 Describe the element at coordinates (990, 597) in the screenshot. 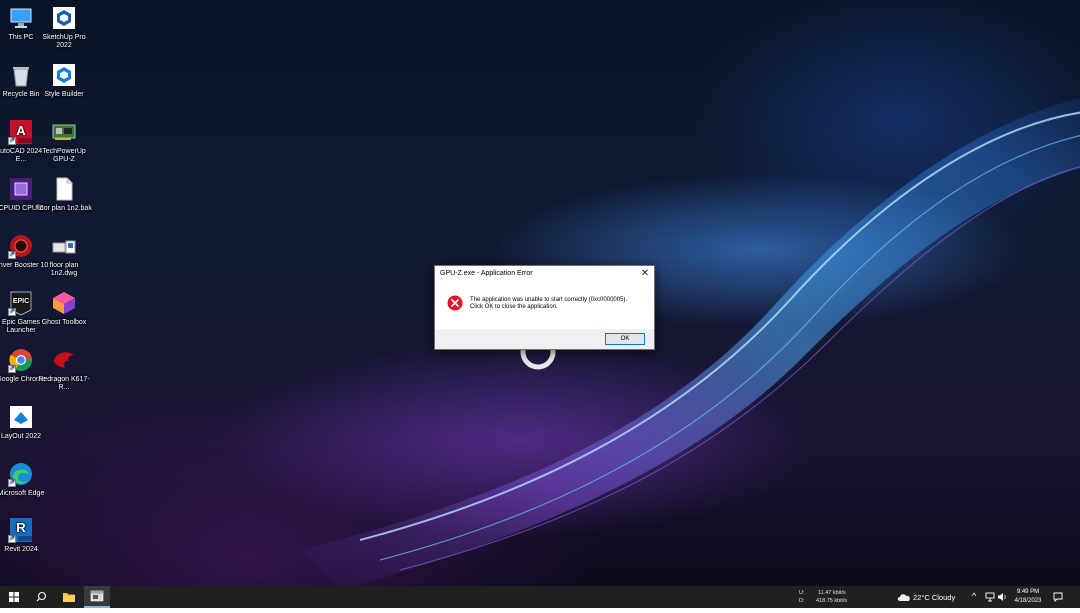

I see `network-icon` at that location.